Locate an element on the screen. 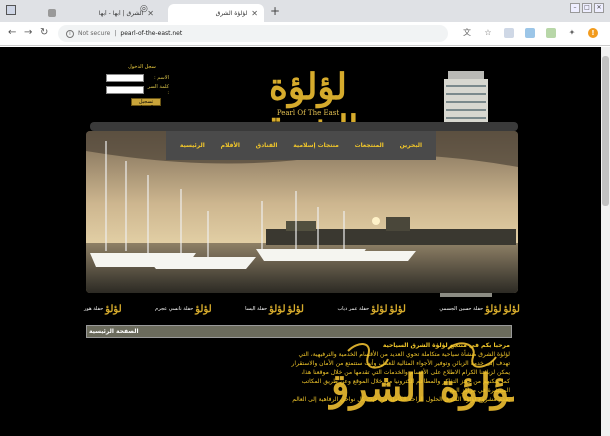  security-label: Not secure is located at coordinates (94, 33).